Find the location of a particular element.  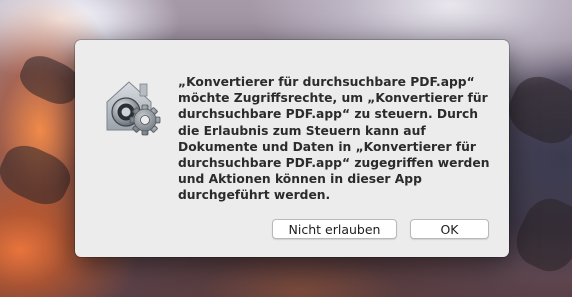

deny-button: Nicht erlauben is located at coordinates (334, 229).